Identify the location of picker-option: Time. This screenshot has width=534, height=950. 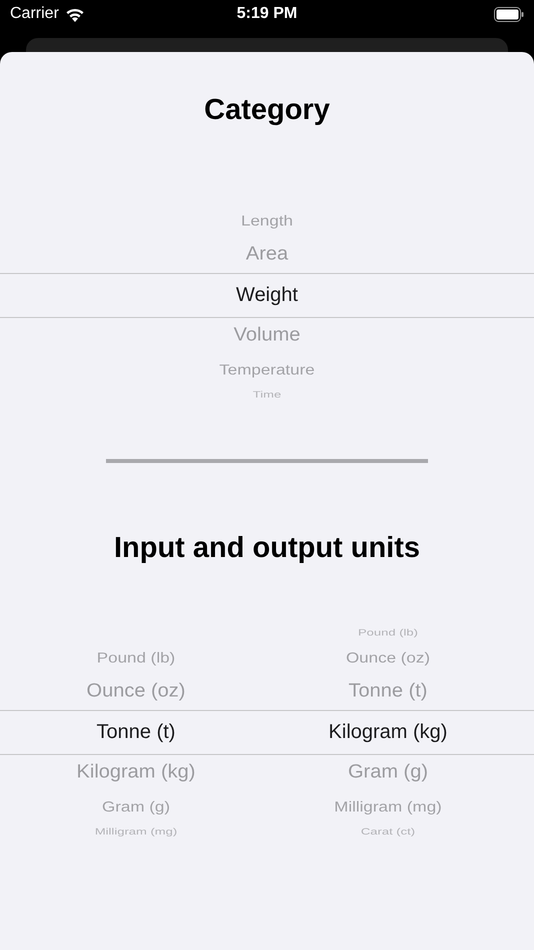
(267, 394).